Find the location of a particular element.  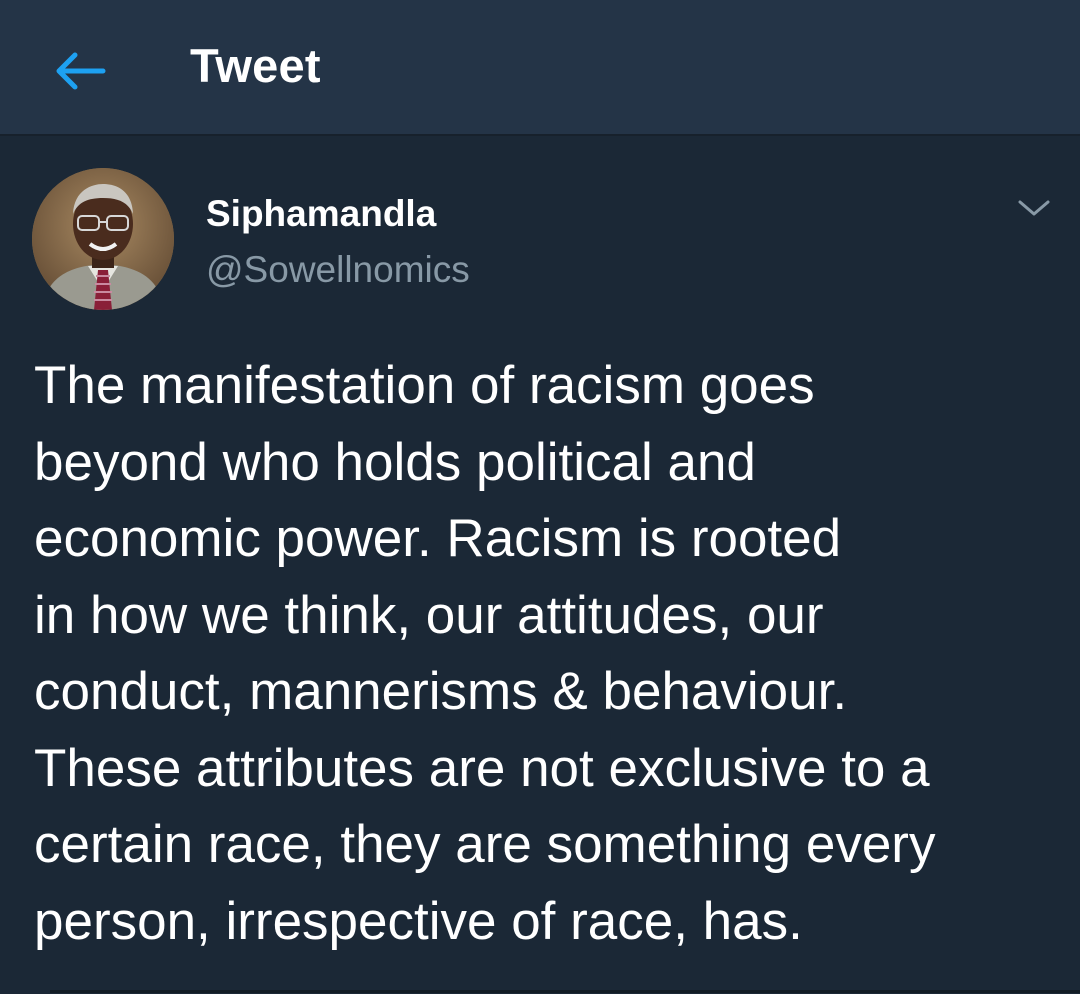

top-app-bar: Tweet is located at coordinates (540, 68).